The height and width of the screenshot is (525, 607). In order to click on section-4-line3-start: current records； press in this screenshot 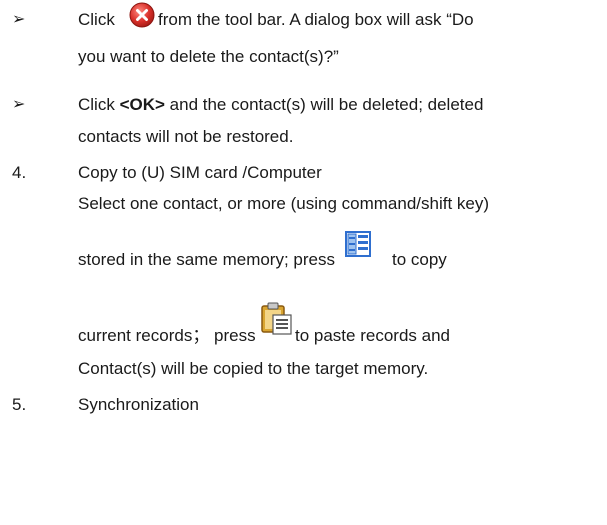, I will do `click(167, 335)`.